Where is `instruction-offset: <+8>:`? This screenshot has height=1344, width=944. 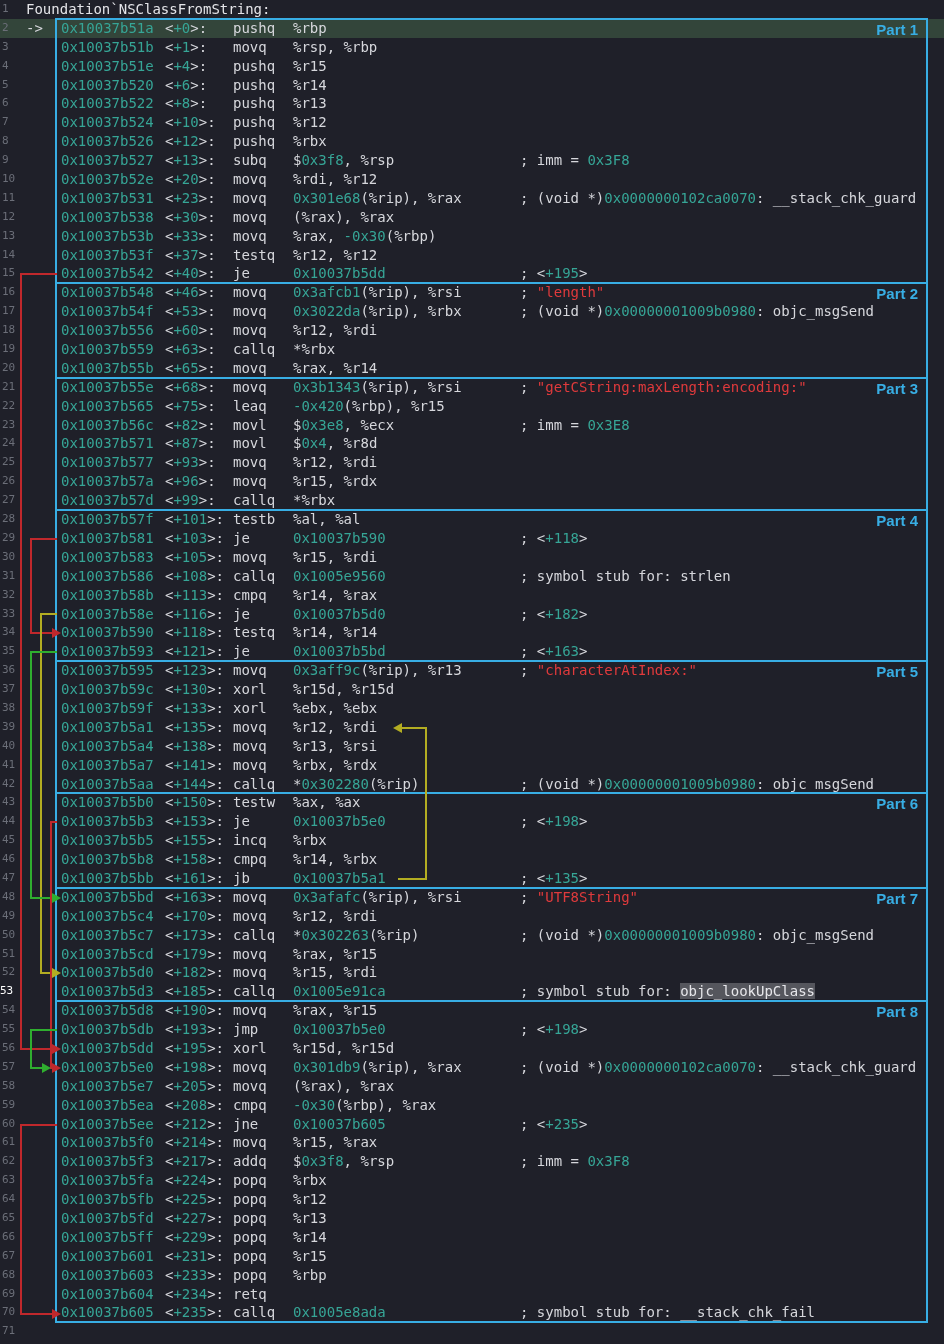
instruction-offset: <+8>: is located at coordinates (186, 103).